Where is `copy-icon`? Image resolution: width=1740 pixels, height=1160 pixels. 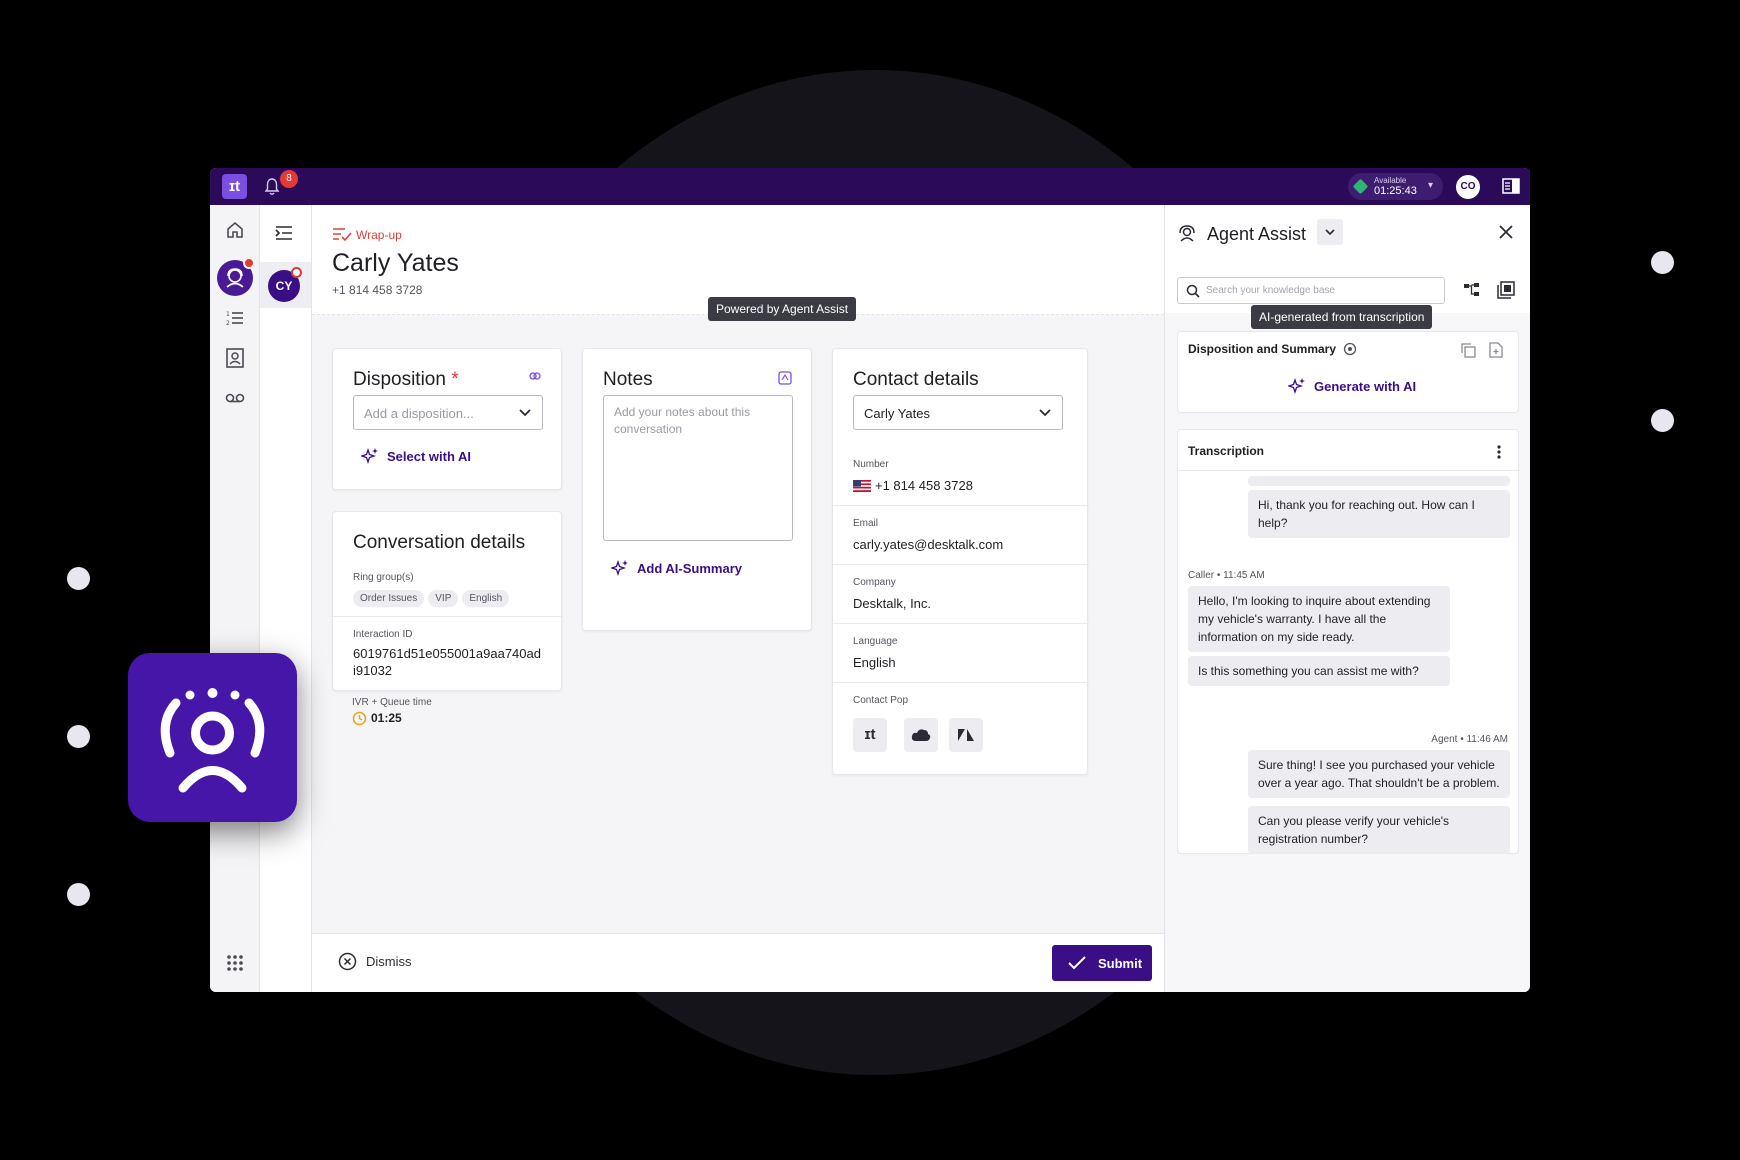
copy-icon is located at coordinates (1468, 350).